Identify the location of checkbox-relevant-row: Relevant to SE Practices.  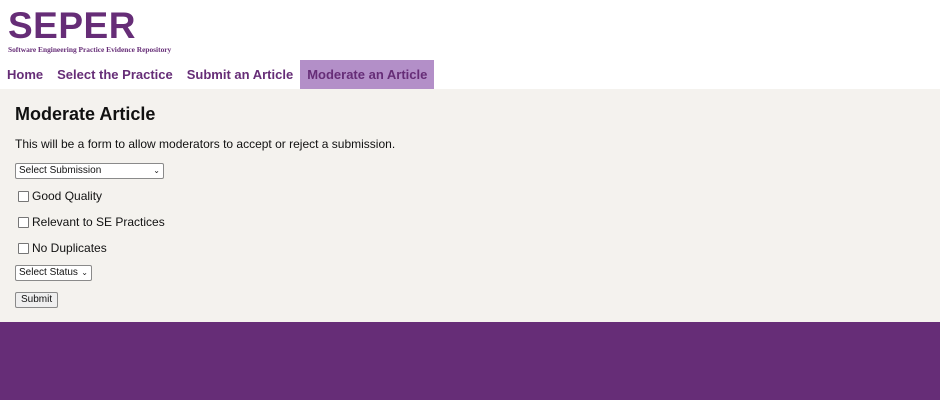
(91, 222).